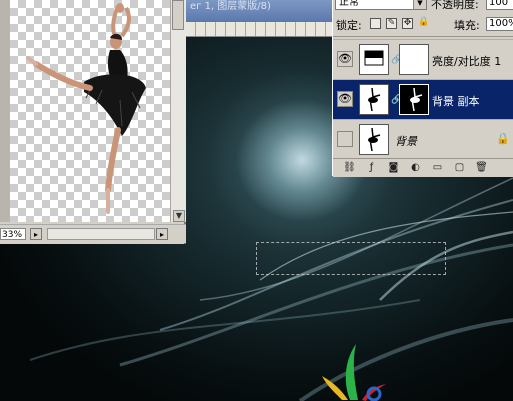  I want to click on vertical-ruler, so click(5, 111).